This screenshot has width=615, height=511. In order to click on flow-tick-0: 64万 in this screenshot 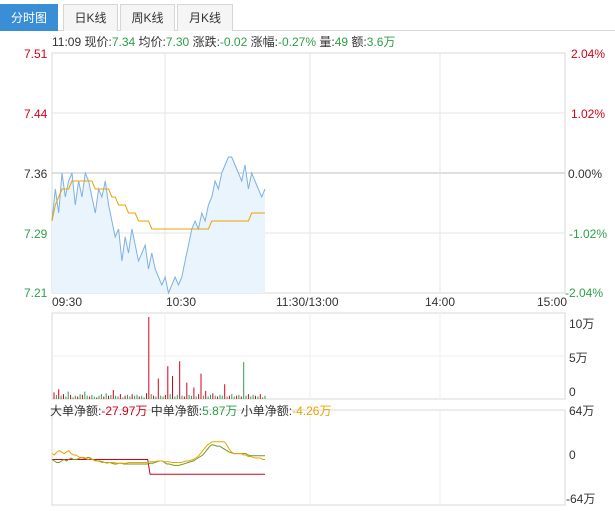, I will do `click(581, 411)`.